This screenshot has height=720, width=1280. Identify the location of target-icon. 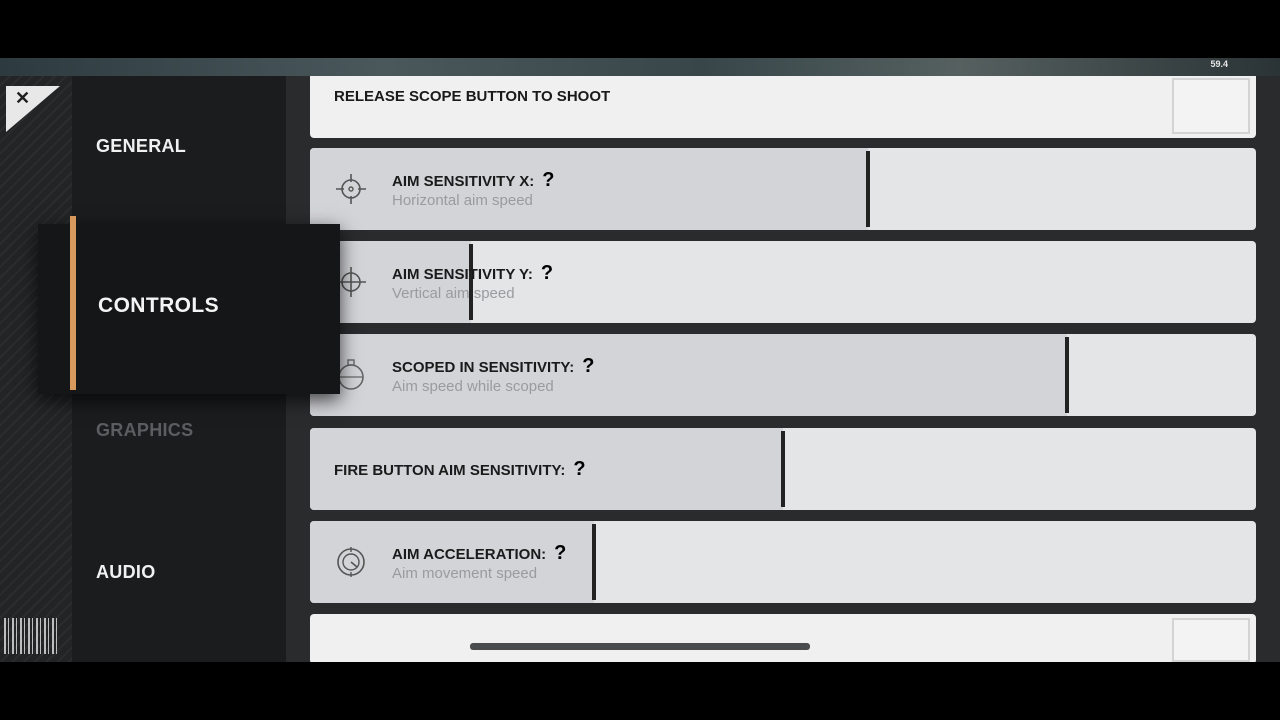
(351, 562).